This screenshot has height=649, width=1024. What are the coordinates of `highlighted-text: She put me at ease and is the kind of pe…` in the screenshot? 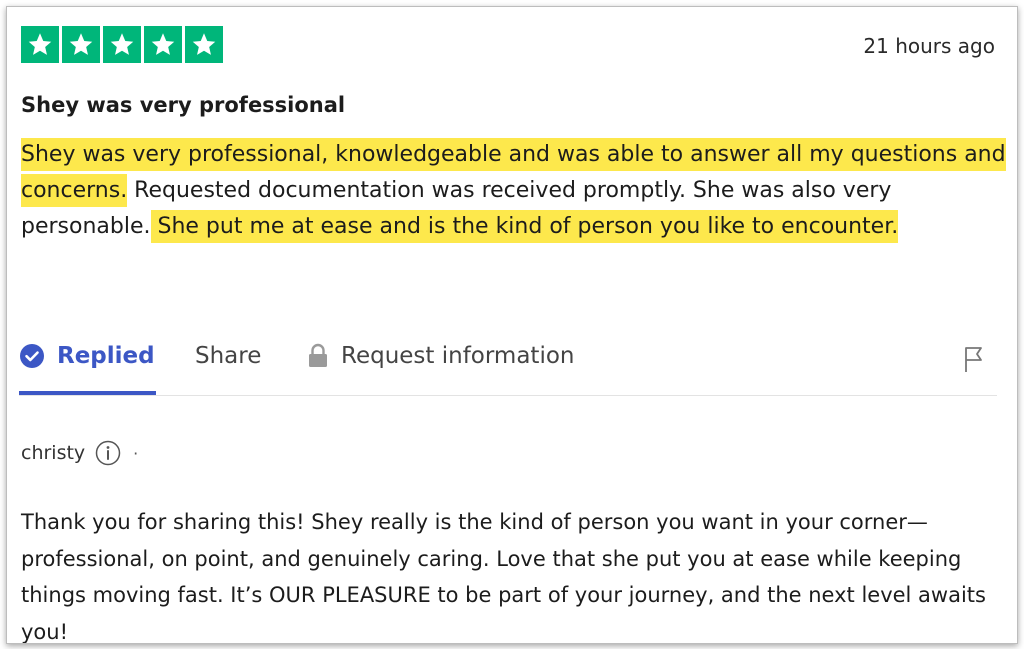 It's located at (524, 226).